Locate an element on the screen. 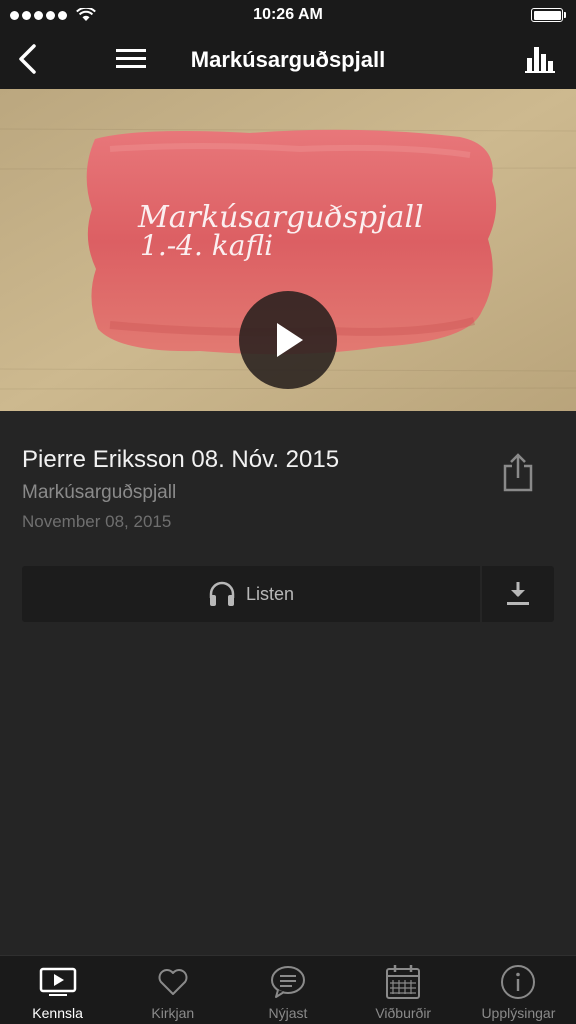  tab-label: Upplýsingar is located at coordinates (518, 1013).